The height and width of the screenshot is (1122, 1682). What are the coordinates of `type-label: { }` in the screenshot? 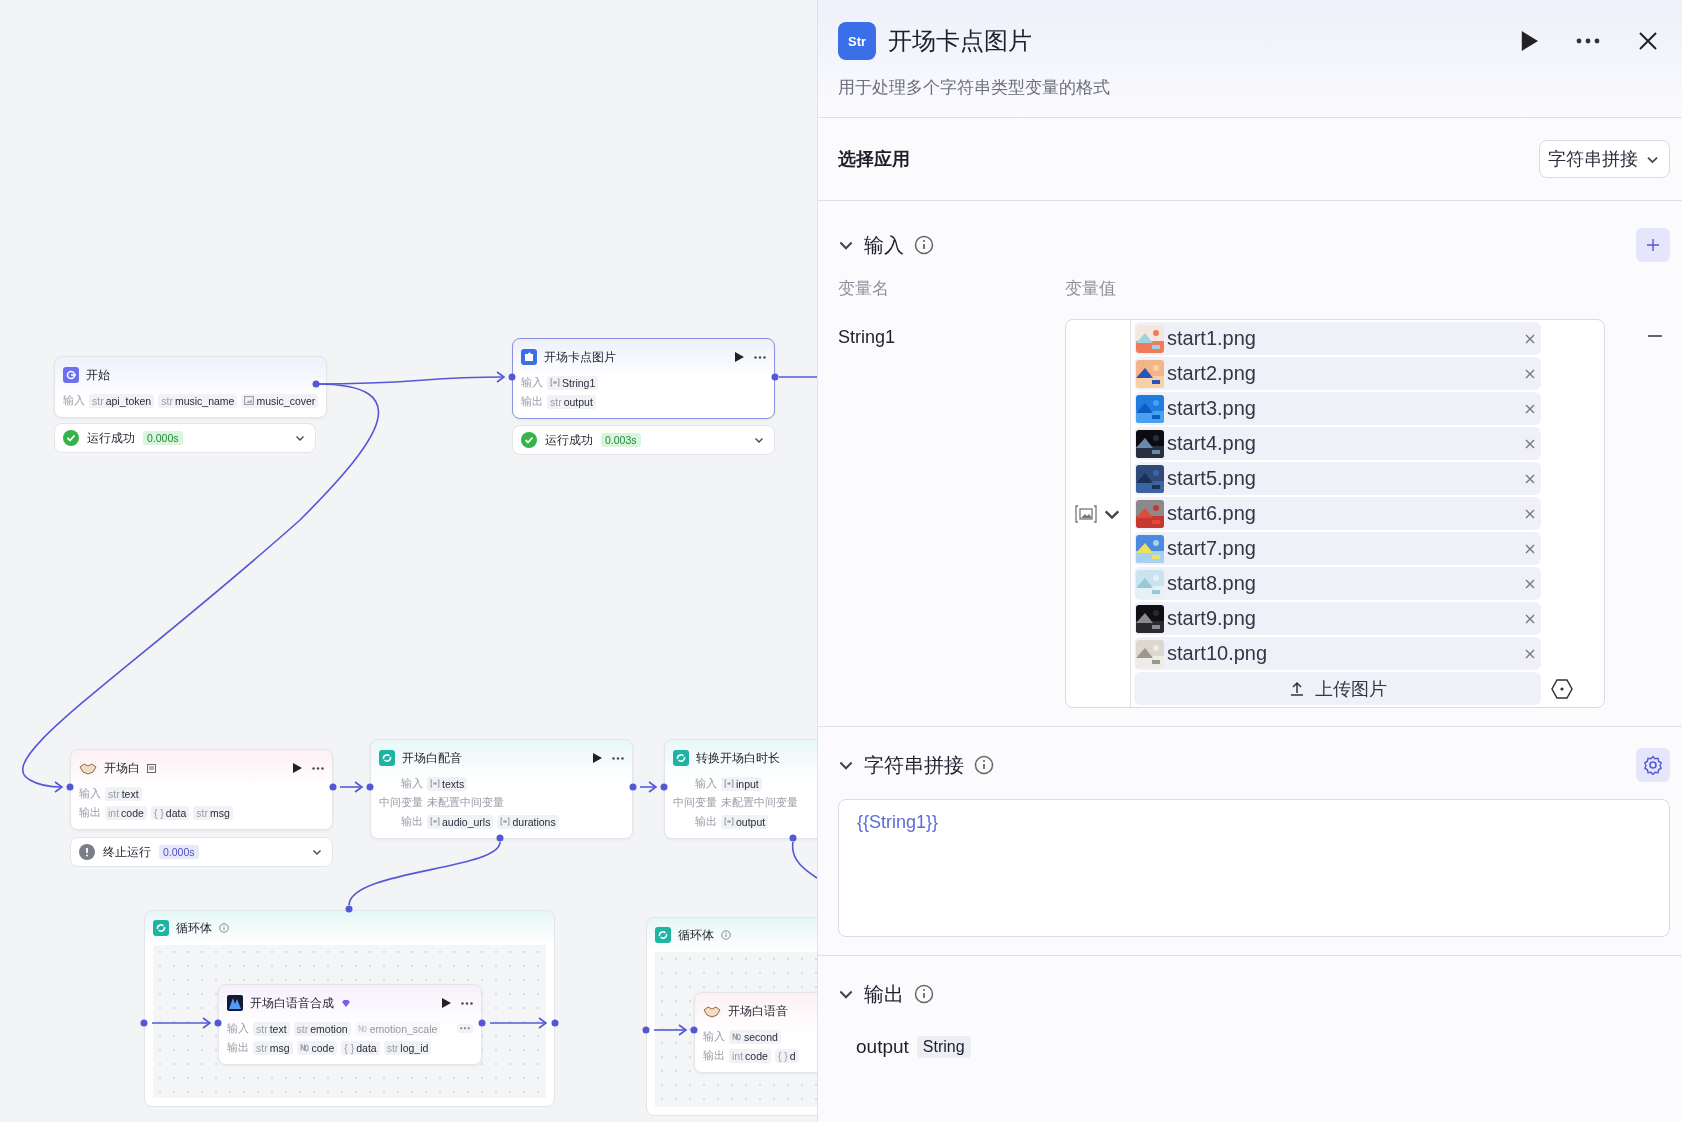 It's located at (349, 1047).